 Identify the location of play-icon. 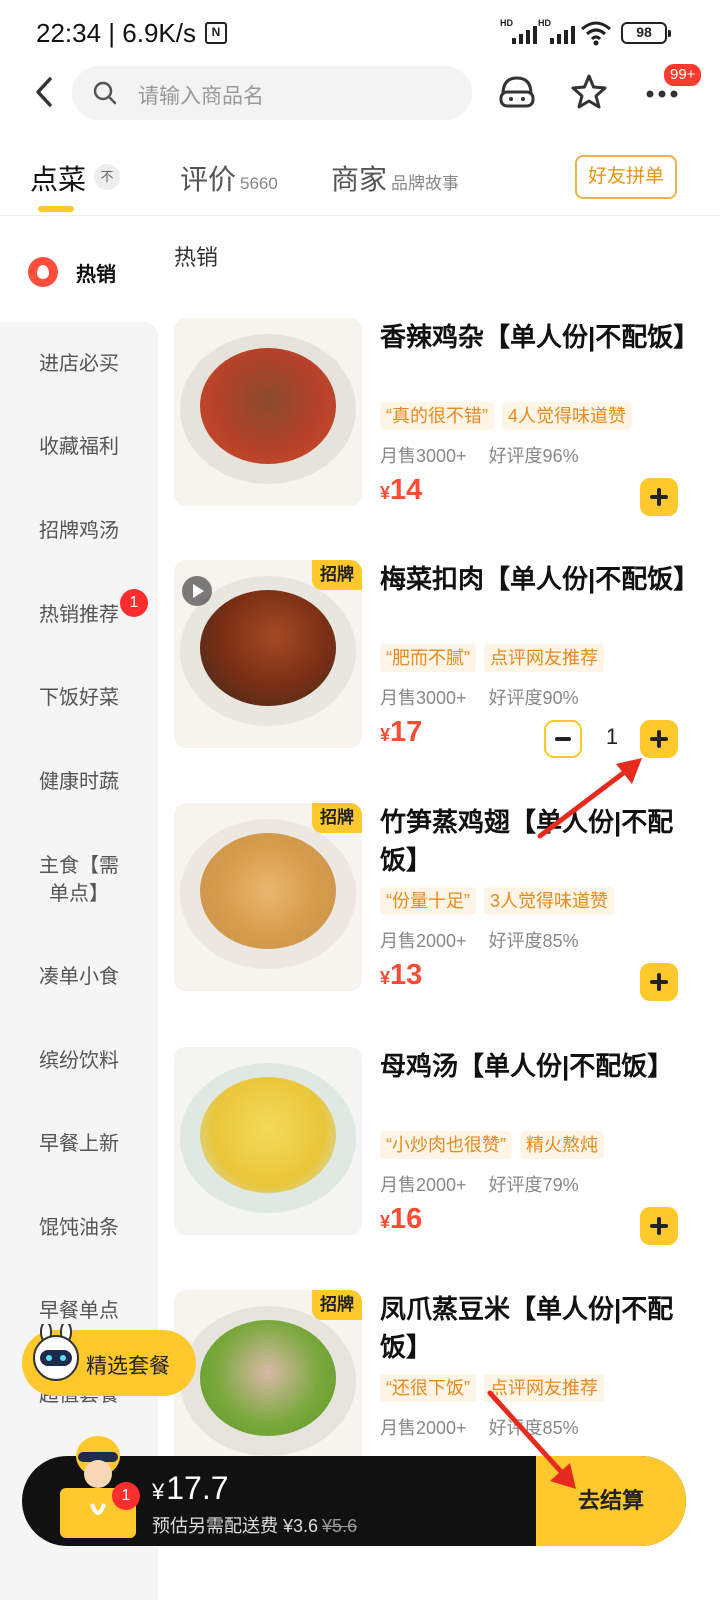
(197, 591).